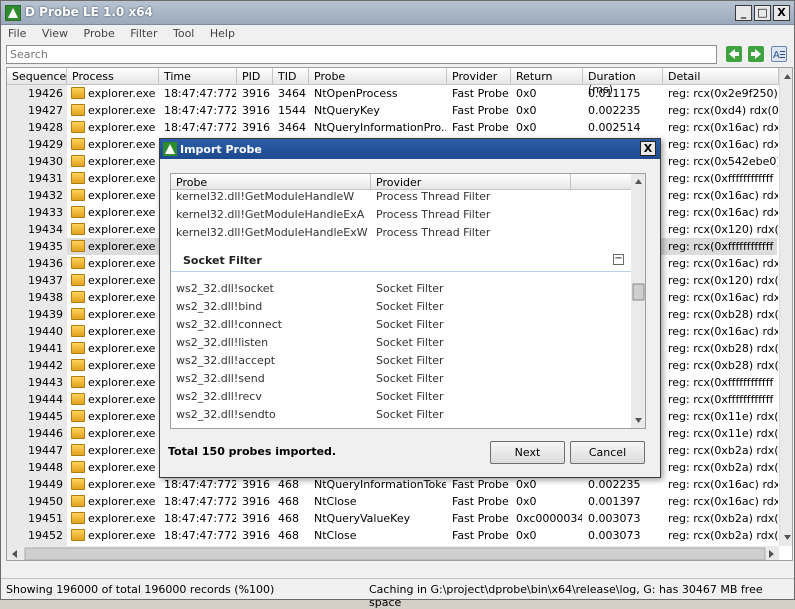 This screenshot has width=795, height=609. What do you see at coordinates (549, 518) in the screenshot?
I see `cell-ret: 0xc0000034` at bounding box center [549, 518].